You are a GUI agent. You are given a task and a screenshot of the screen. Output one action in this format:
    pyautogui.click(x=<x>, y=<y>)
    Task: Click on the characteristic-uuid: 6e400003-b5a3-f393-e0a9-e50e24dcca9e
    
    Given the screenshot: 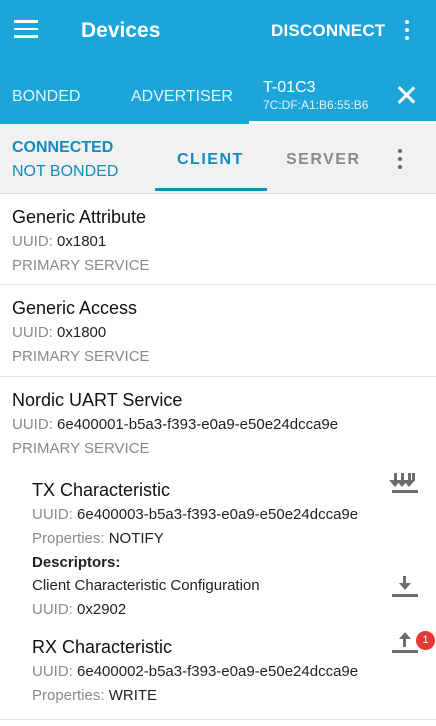 What is the action you would take?
    pyautogui.click(x=218, y=514)
    